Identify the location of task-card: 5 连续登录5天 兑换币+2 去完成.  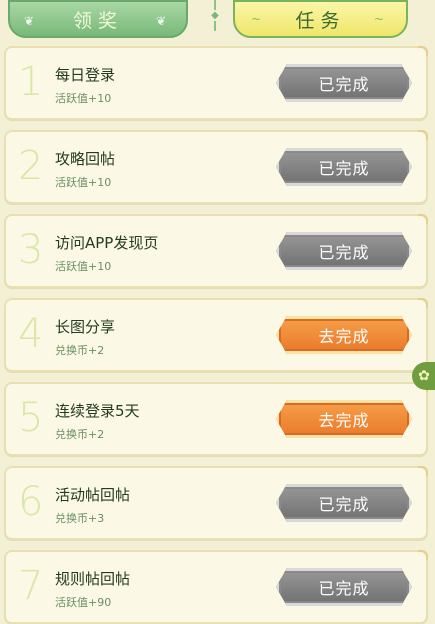
(216, 419).